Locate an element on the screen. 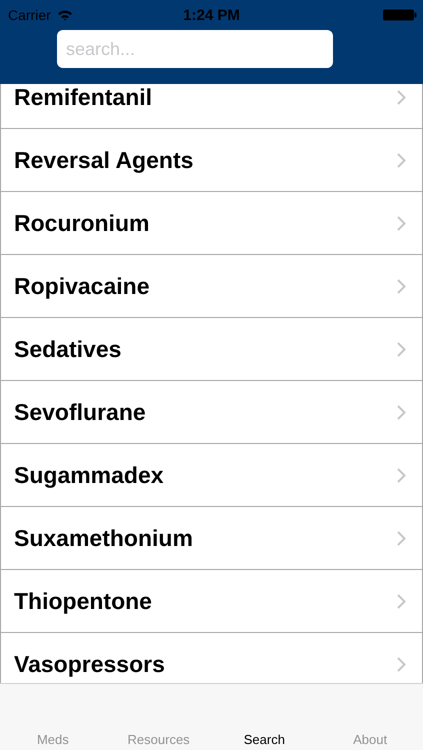  tab: Search is located at coordinates (264, 741).